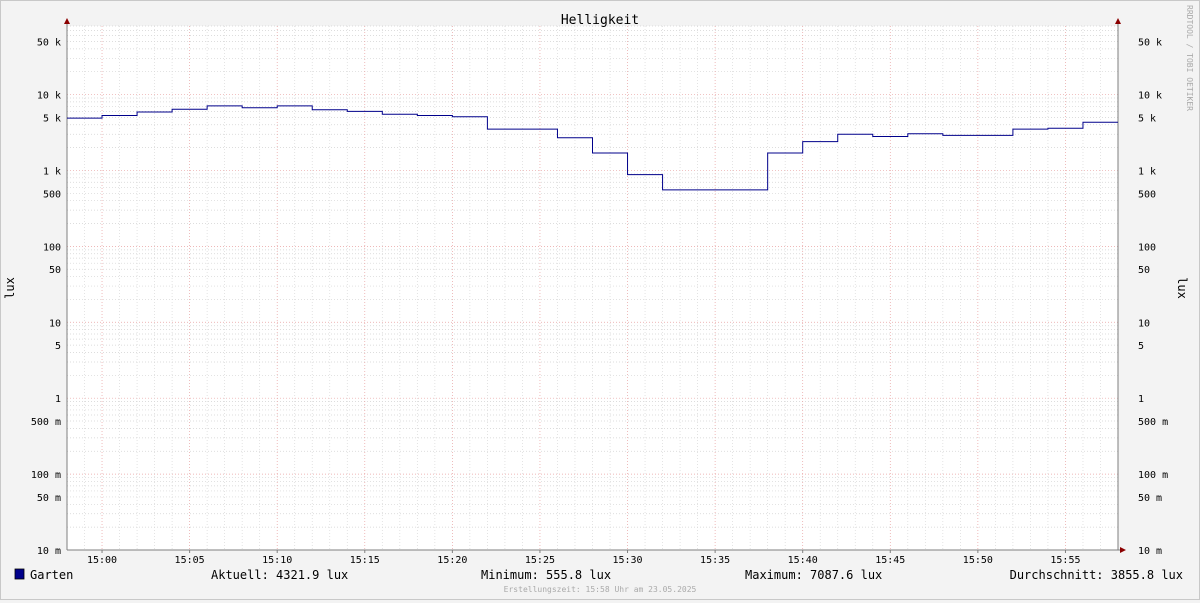 This screenshot has width=1200, height=603. What do you see at coordinates (1153, 422) in the screenshot?
I see `y-tick-label-right: 500 m` at bounding box center [1153, 422].